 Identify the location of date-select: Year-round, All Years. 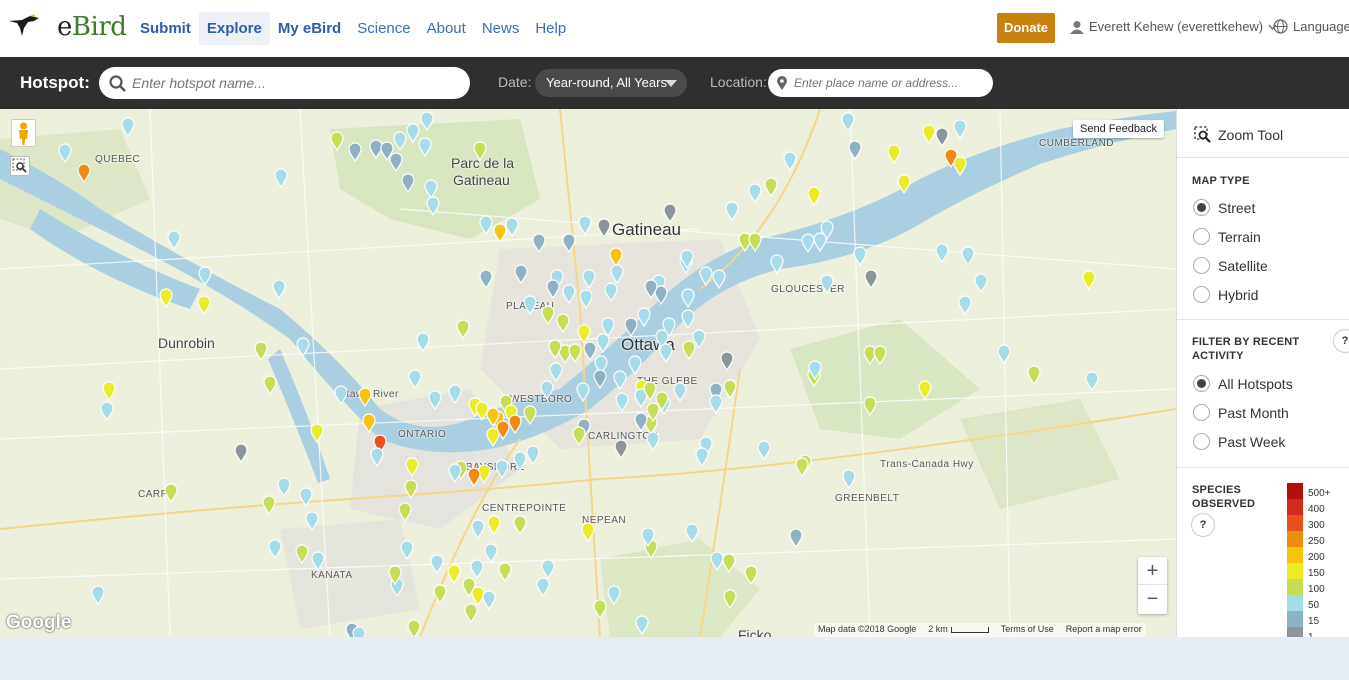
(611, 83).